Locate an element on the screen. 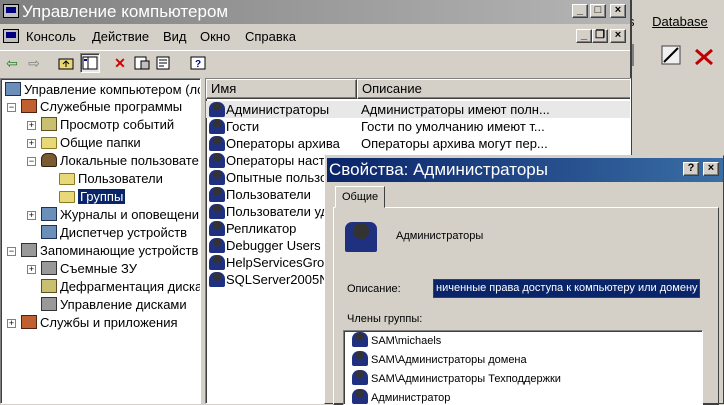 The width and height of the screenshot is (724, 405). tree-item-users: Пользователи is located at coordinates (111, 179).